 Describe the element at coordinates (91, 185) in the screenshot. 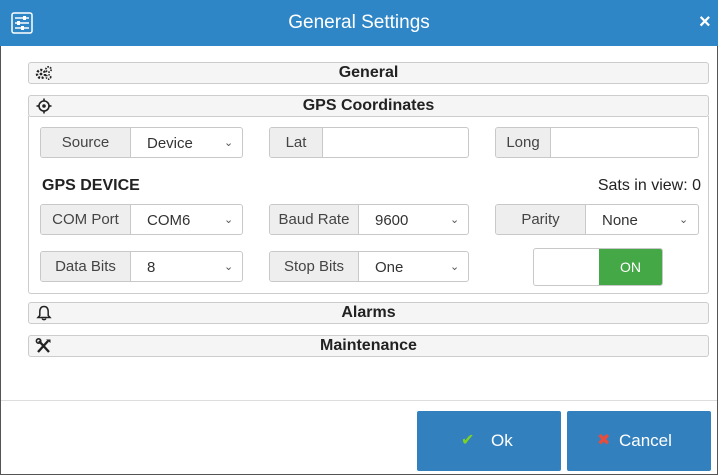

I see `gps-device-heading: GPS DEVICE` at that location.